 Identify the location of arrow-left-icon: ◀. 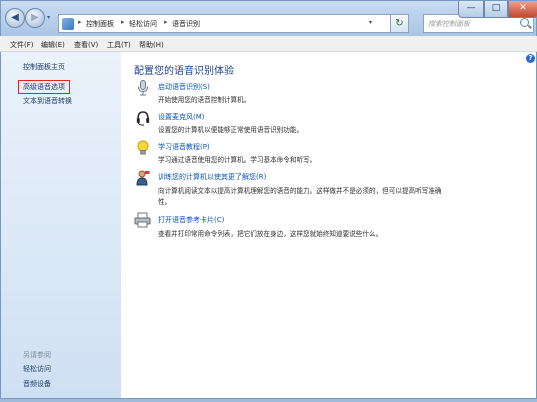
(15, 17).